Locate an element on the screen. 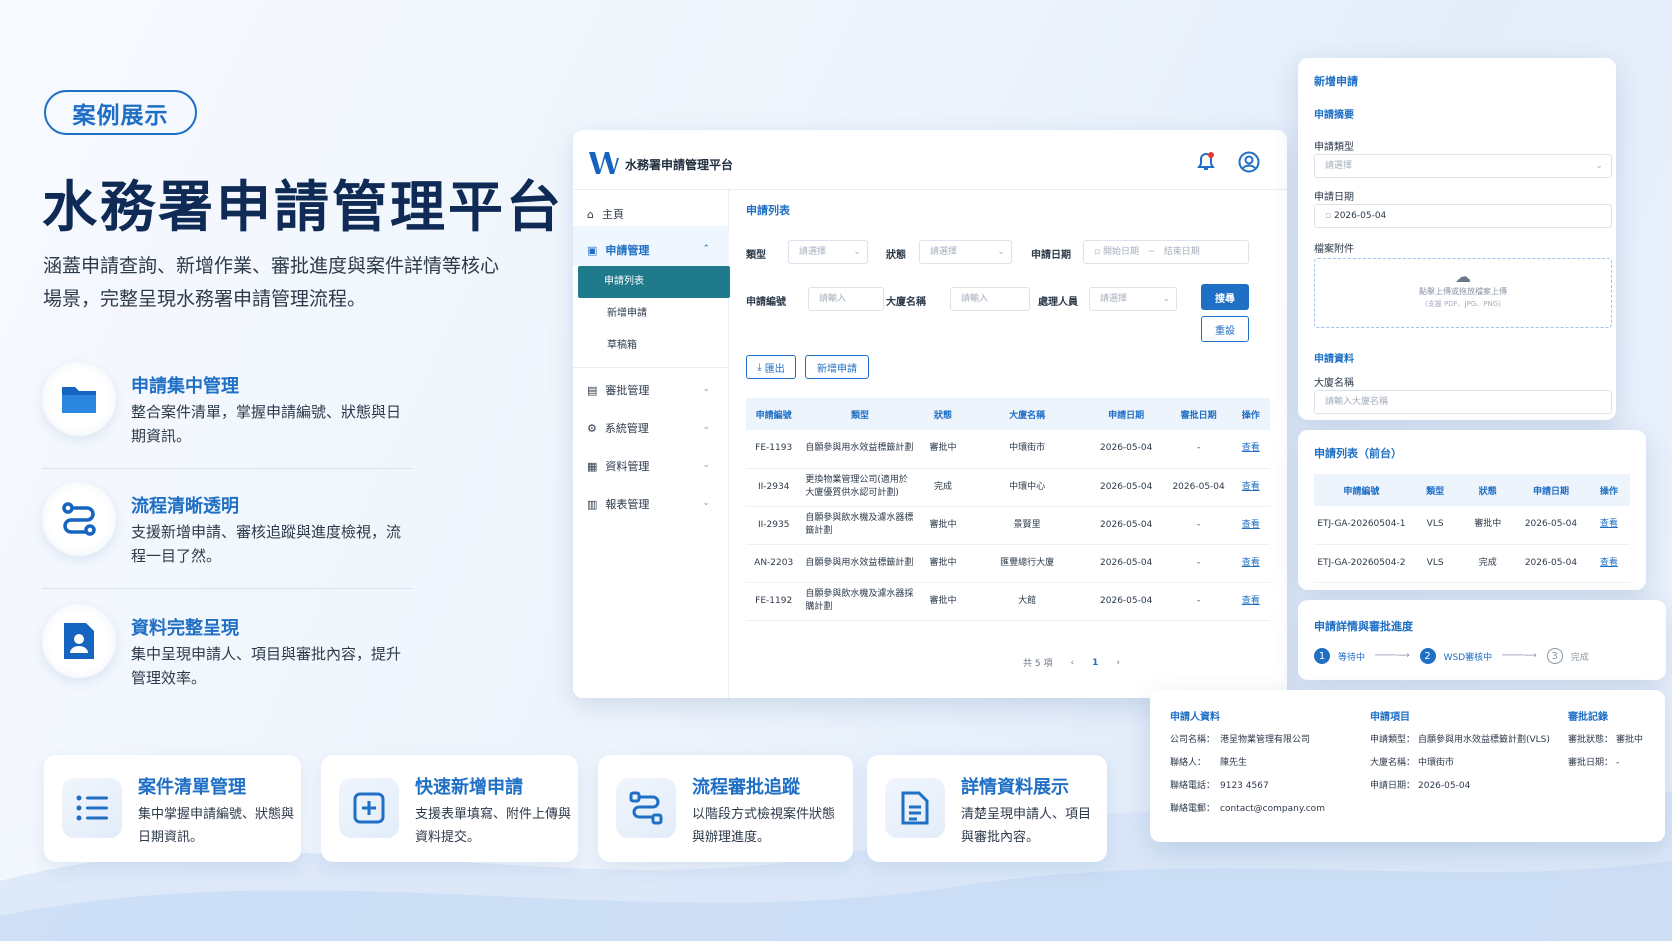 Image resolution: width=1672 pixels, height=941 pixels. search-button: 搜尋 is located at coordinates (1225, 297).